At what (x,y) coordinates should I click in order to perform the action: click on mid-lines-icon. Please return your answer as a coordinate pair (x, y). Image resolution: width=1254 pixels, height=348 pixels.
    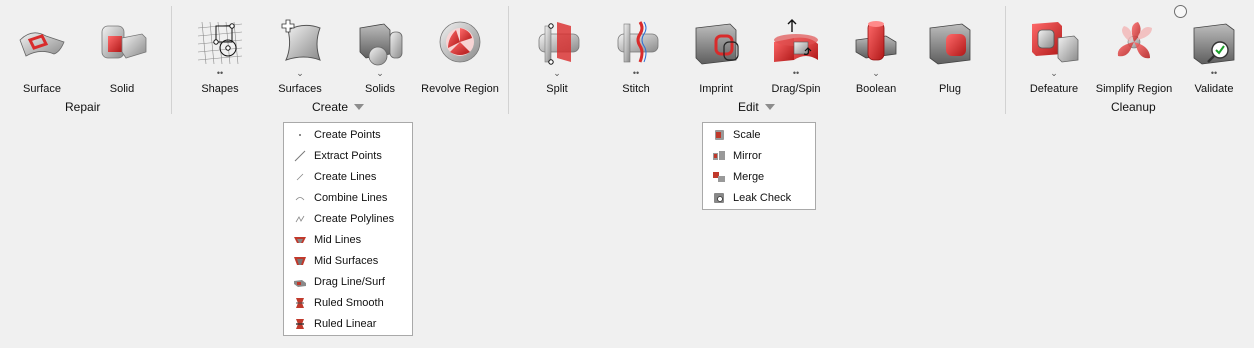
    Looking at the image, I should click on (300, 240).